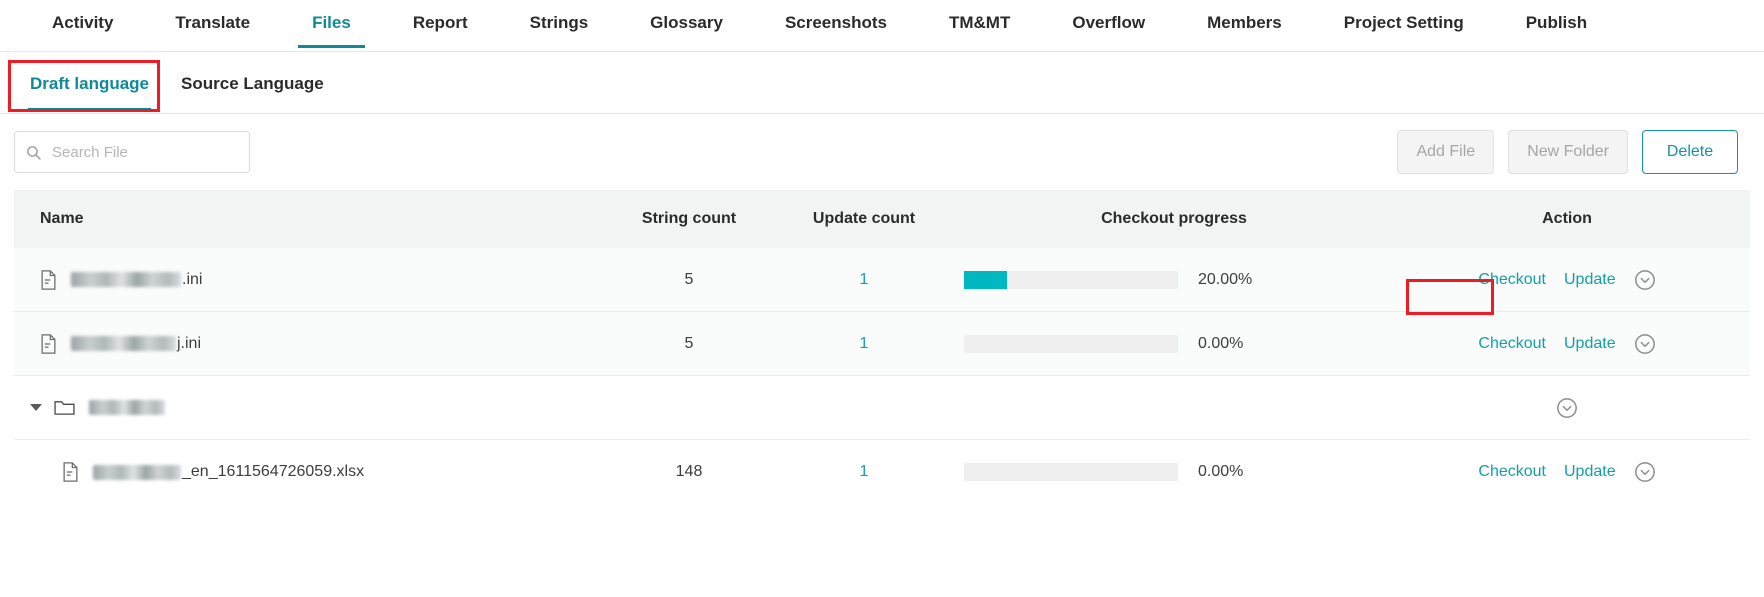 This screenshot has height=597, width=1764. I want to click on folder-icon, so click(64, 408).